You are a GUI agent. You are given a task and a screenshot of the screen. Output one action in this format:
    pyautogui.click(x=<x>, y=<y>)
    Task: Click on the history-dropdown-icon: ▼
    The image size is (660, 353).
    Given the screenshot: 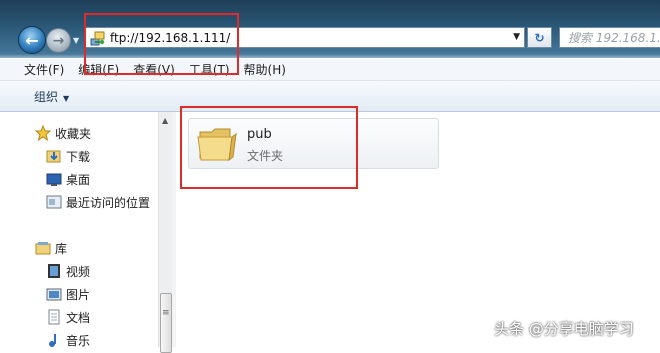 What is the action you would take?
    pyautogui.click(x=76, y=40)
    